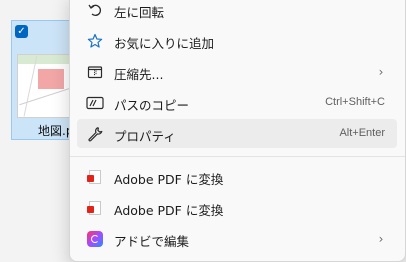 The height and width of the screenshot is (262, 406). I want to click on menu-item-convert-adobe-pdf: Adobe PDF に変換, so click(237, 176).